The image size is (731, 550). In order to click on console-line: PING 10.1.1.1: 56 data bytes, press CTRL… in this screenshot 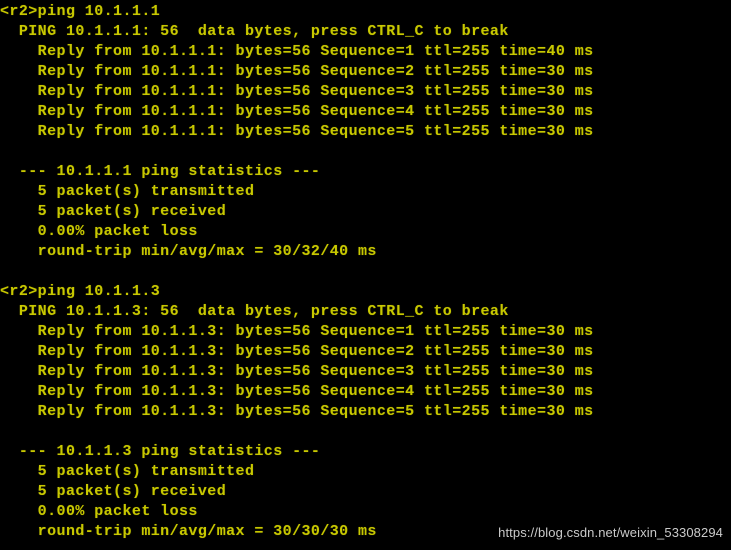, I will do `click(254, 31)`.